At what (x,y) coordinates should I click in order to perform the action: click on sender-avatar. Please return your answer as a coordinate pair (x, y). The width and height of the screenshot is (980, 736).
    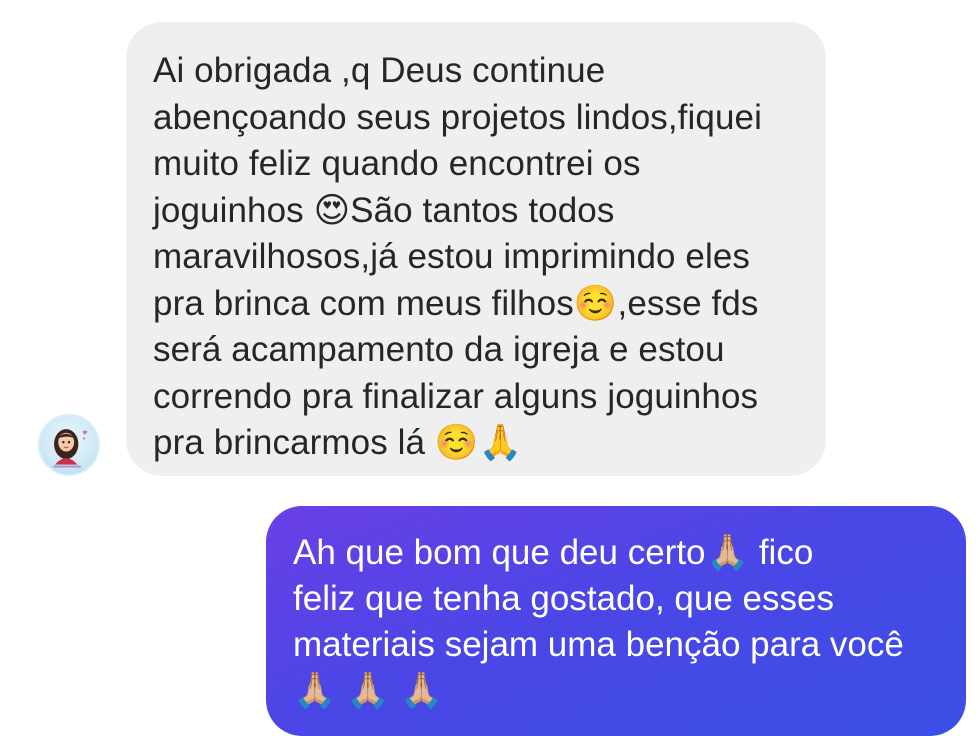
    Looking at the image, I should click on (69, 445).